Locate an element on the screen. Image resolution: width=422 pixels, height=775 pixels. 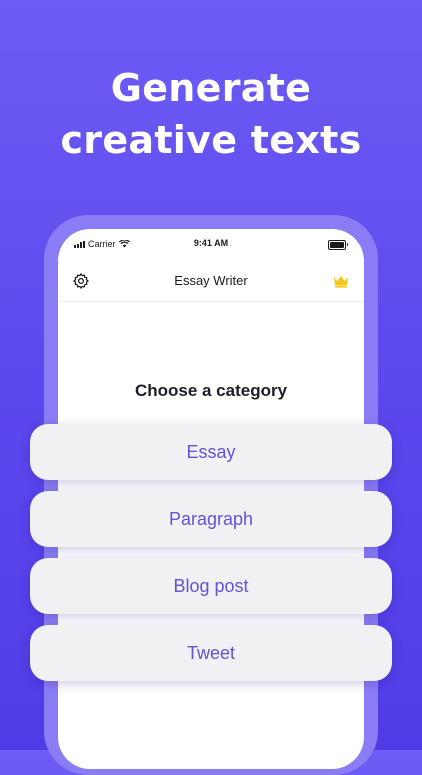
category-label: Essay is located at coordinates (211, 451).